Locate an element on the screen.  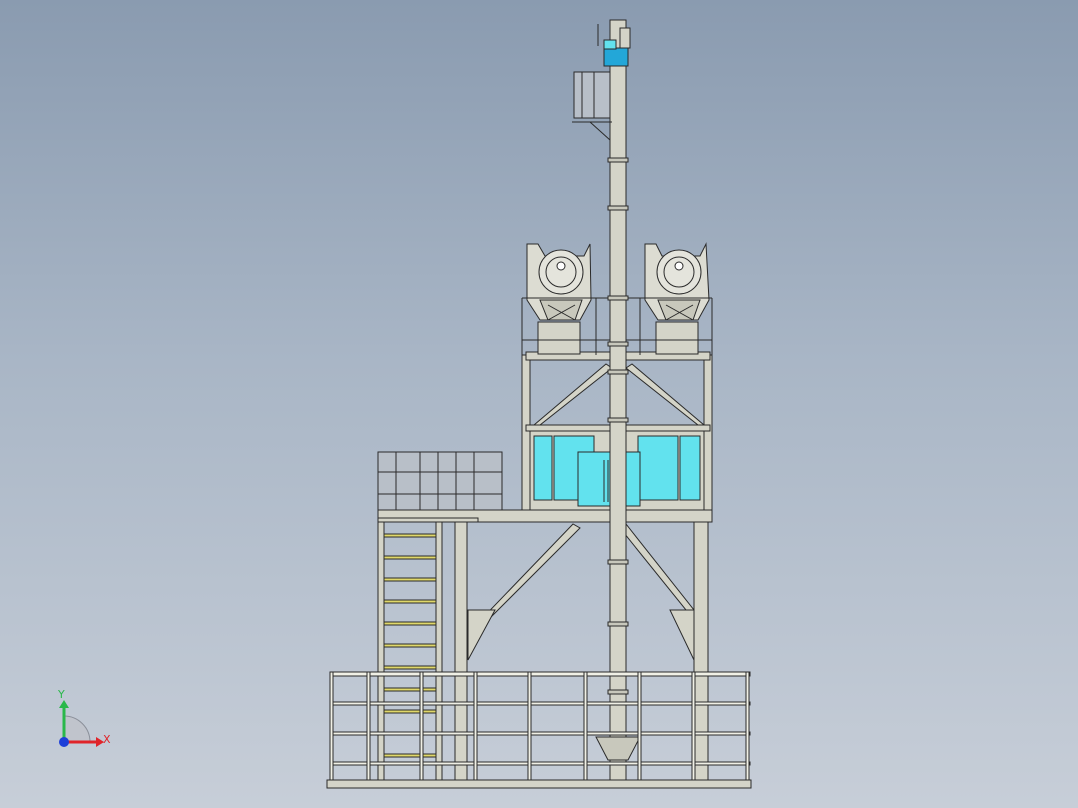
brace-lower-right is located at coordinates (657, 569).